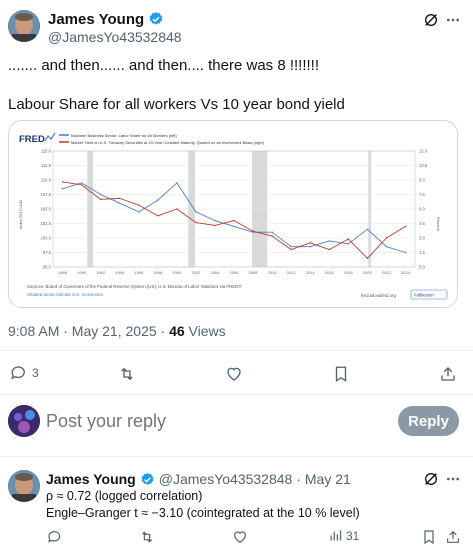 The width and height of the screenshot is (473, 554). What do you see at coordinates (422, 194) in the screenshot?
I see `right-tick-label: 7.5` at bounding box center [422, 194].